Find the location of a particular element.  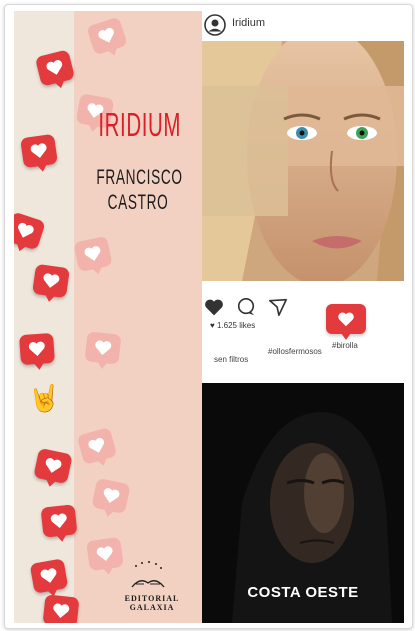

post-tag: #ollosfermosos is located at coordinates (295, 351).